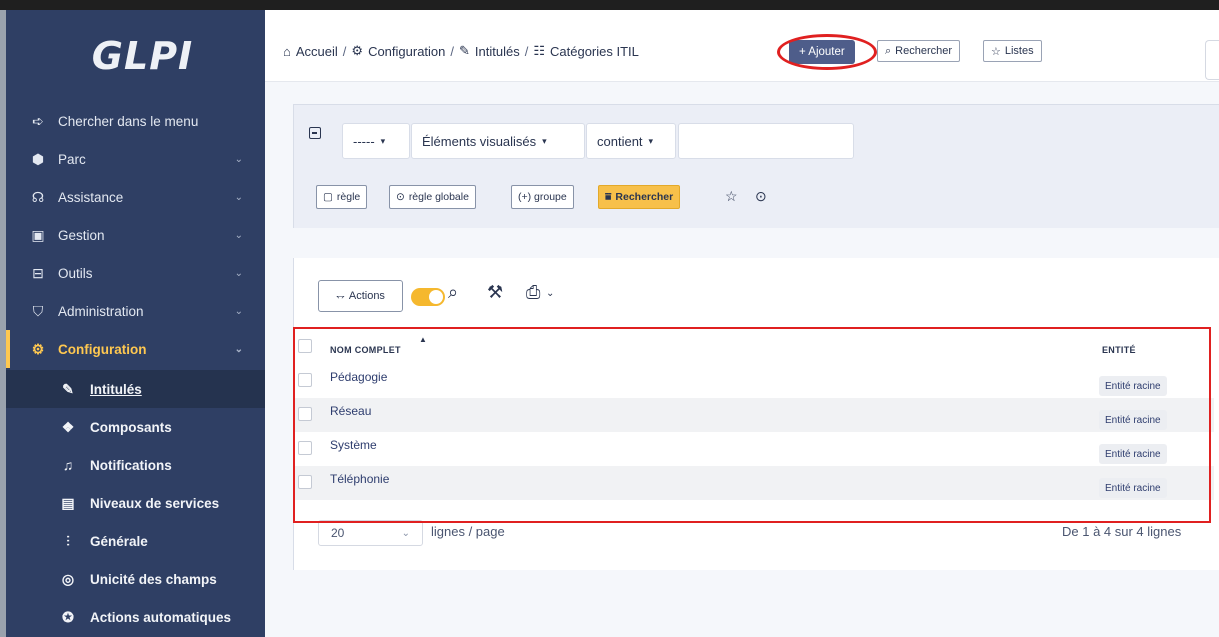 The image size is (1219, 637). Describe the element at coordinates (376, 141) in the screenshot. I see `field-select: ----- ▾` at that location.